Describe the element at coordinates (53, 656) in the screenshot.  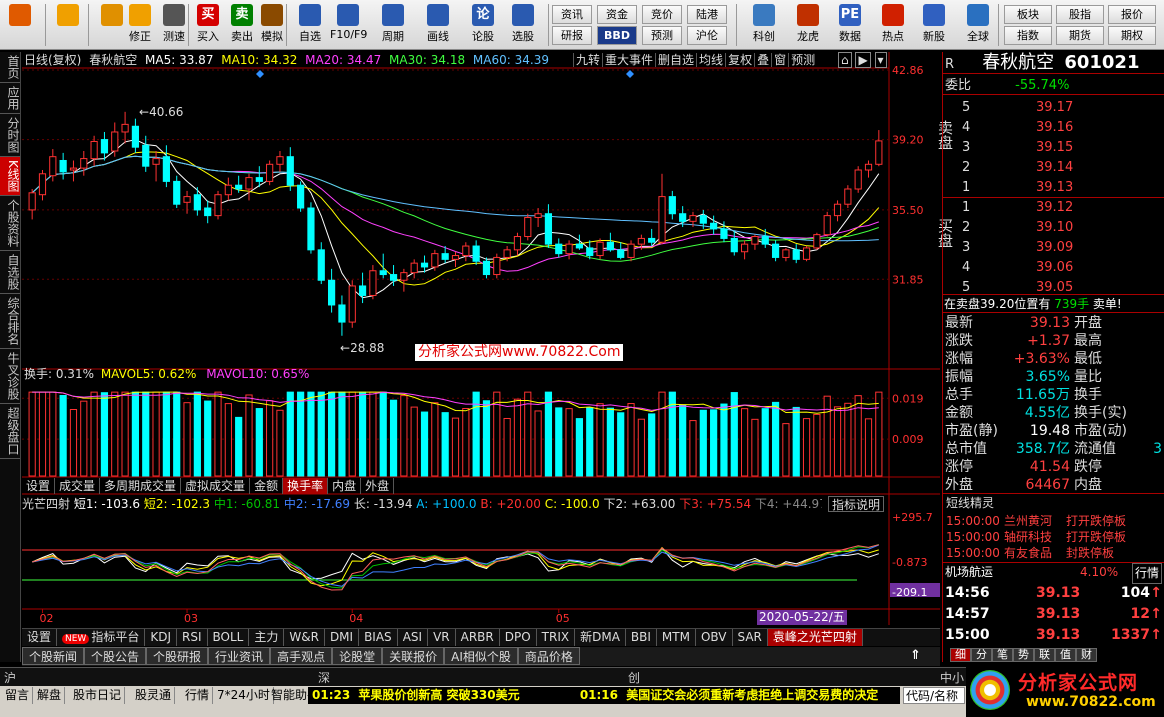
I see `news-tab: 个股新闻` at that location.